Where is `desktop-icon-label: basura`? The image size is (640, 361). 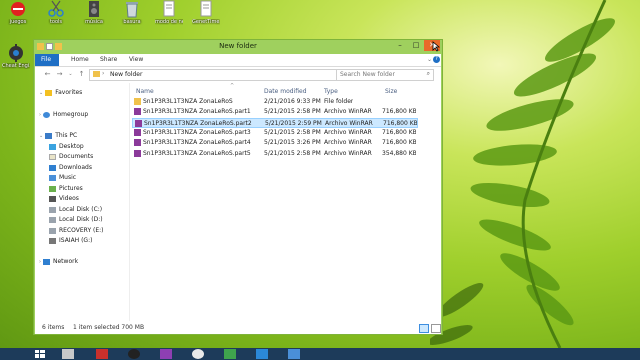 desktop-icon-label: basura is located at coordinates (132, 22).